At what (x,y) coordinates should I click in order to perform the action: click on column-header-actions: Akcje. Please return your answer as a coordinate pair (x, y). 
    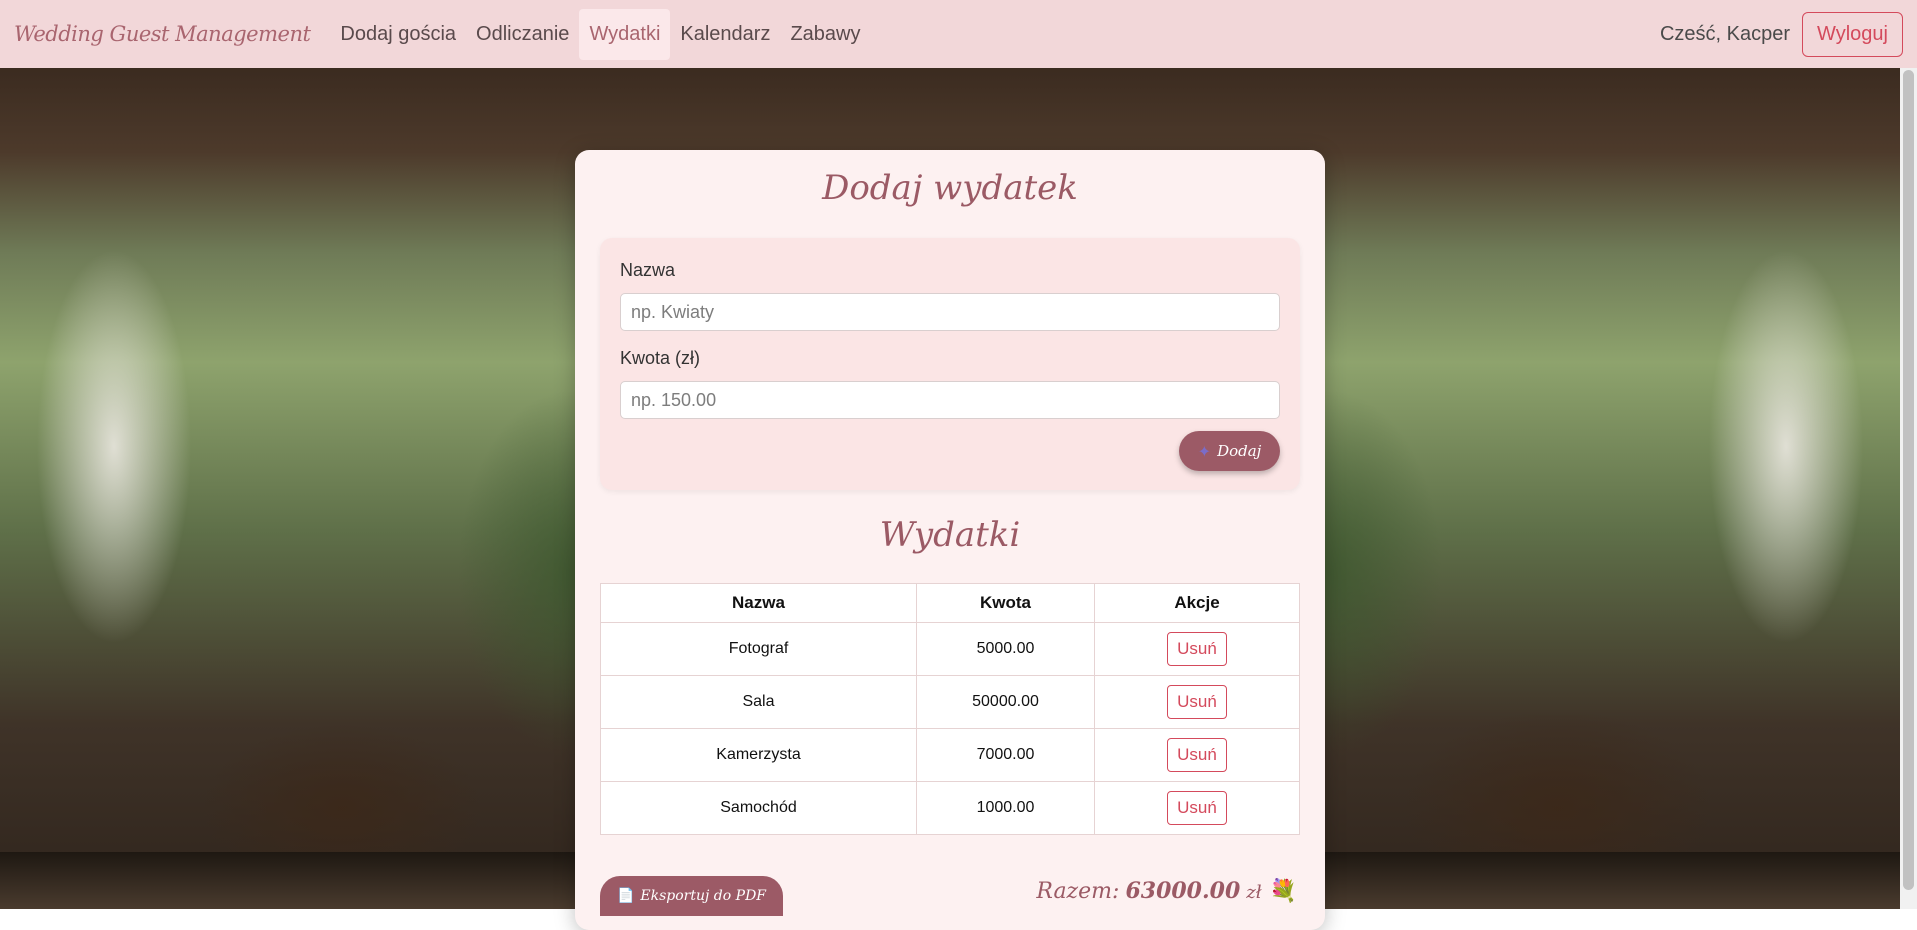
    Looking at the image, I should click on (1197, 603).